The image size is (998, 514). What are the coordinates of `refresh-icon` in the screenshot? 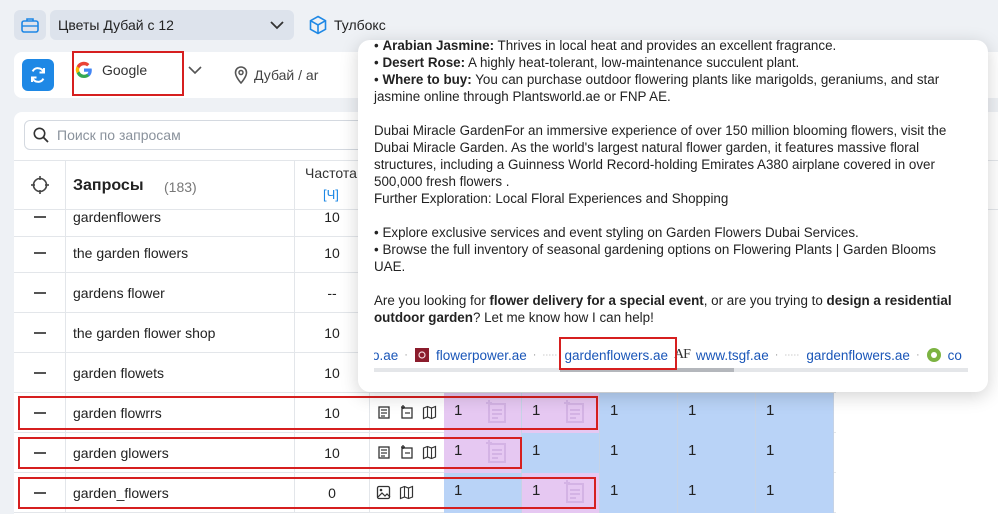 It's located at (38, 75).